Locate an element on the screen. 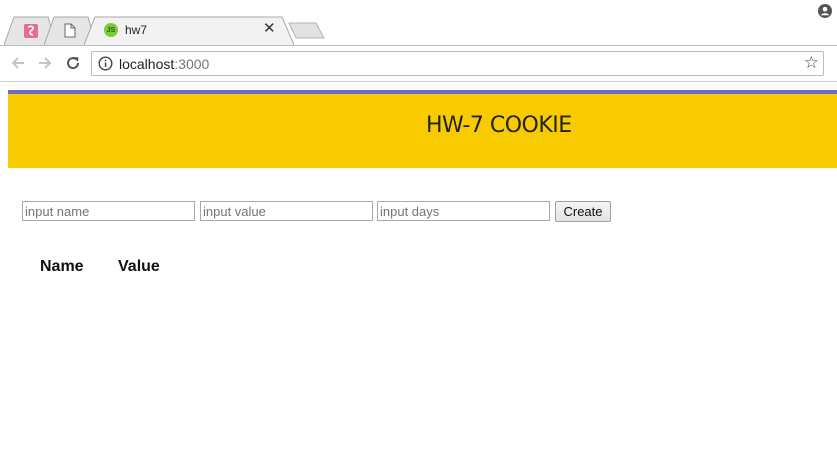  address-bar: localhost:3000 ☆ is located at coordinates (457, 63).